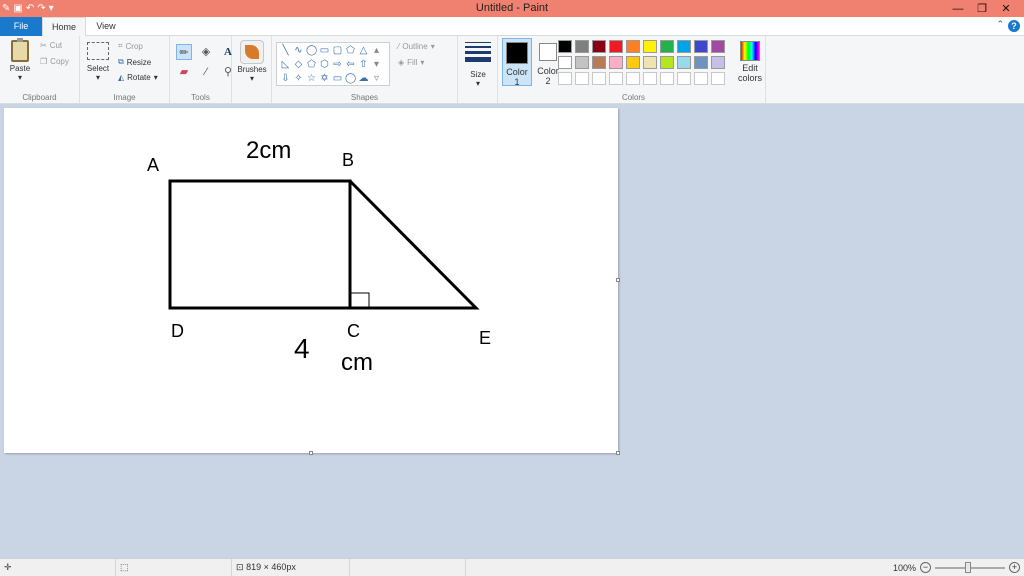 This screenshot has width=1024, height=576. I want to click on zoom-in-button: +, so click(1014, 567).